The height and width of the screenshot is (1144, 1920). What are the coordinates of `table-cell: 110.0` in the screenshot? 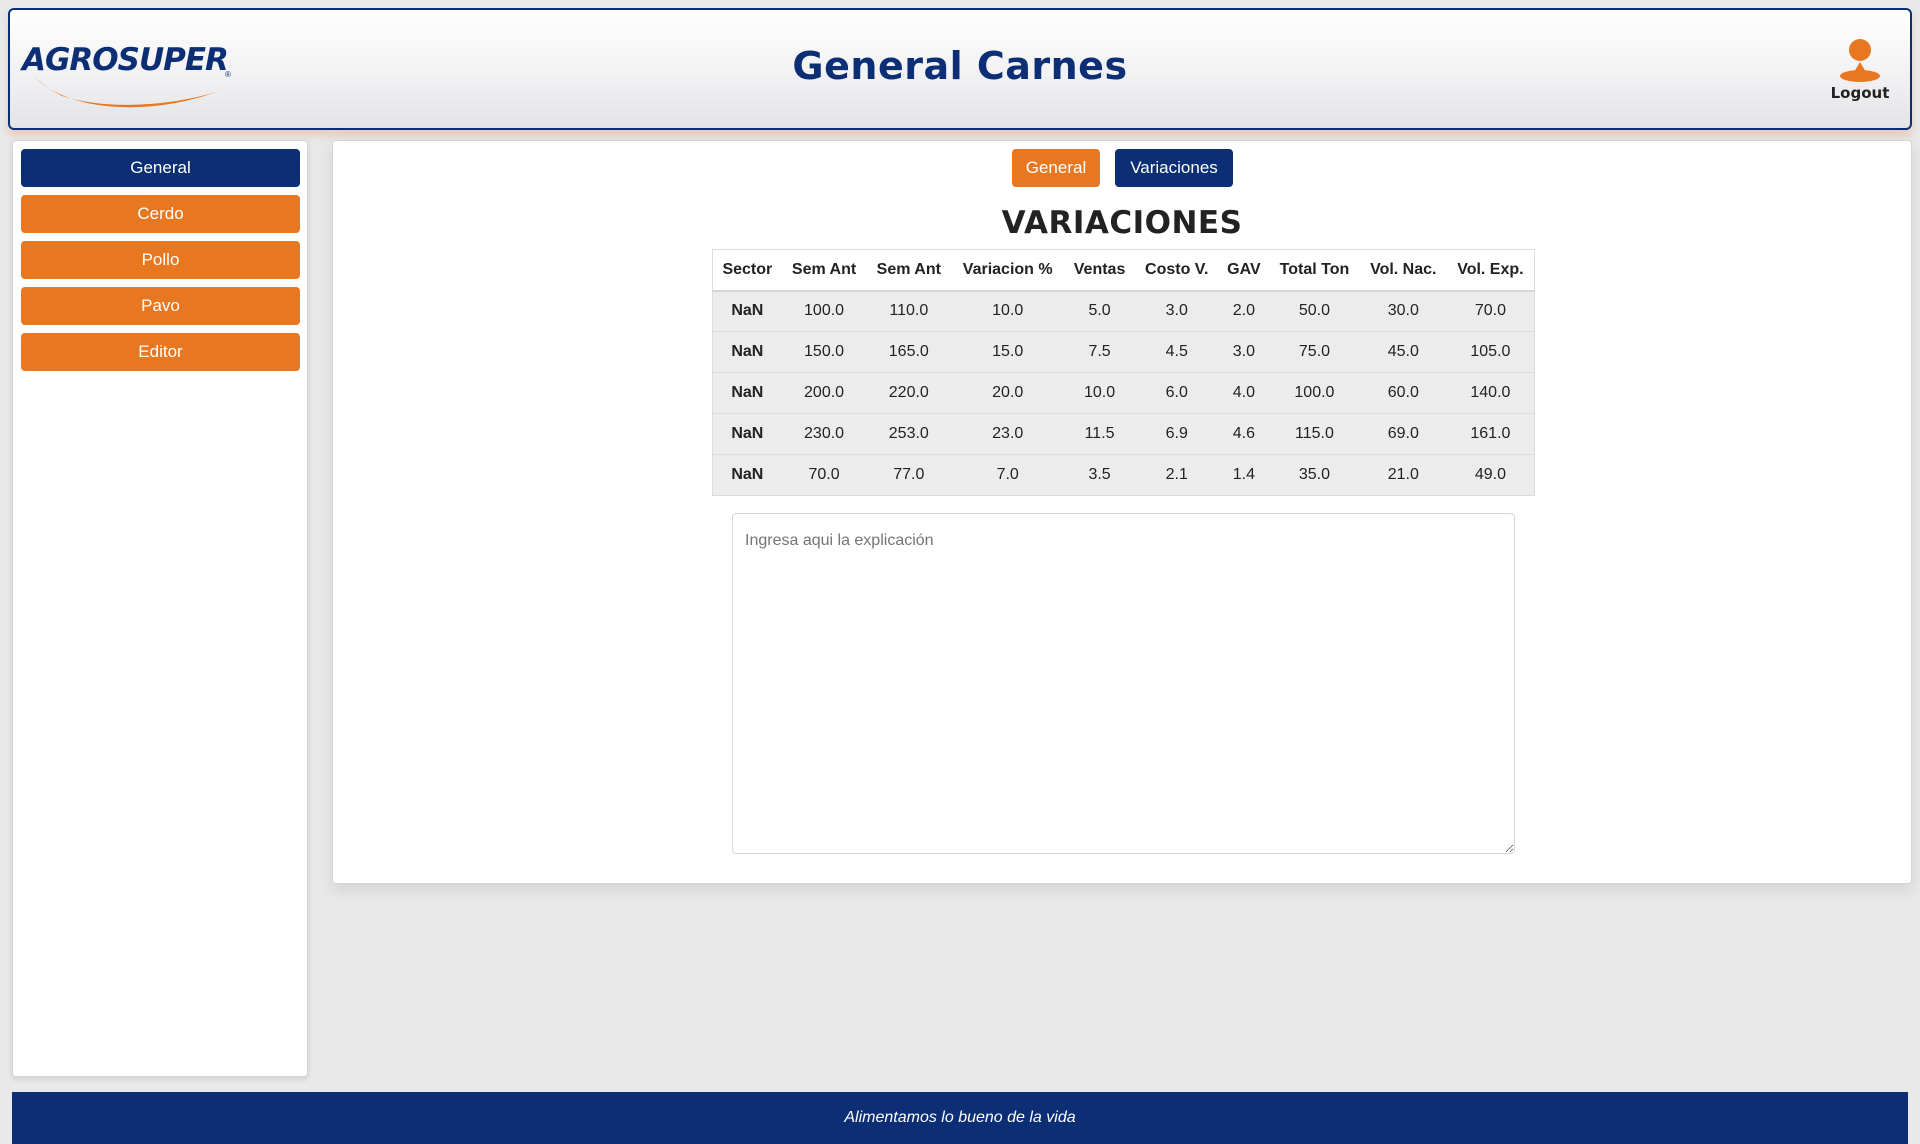 It's located at (909, 311).